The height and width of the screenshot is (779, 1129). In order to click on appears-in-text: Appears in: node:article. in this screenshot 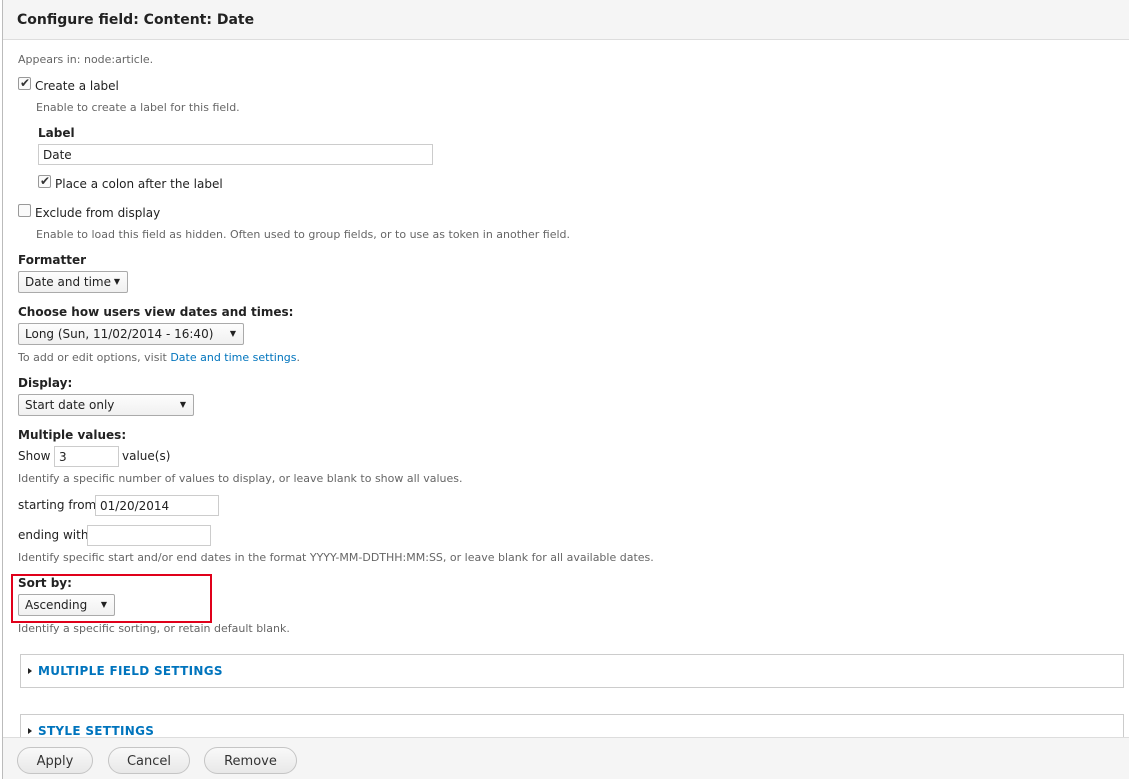, I will do `click(86, 59)`.